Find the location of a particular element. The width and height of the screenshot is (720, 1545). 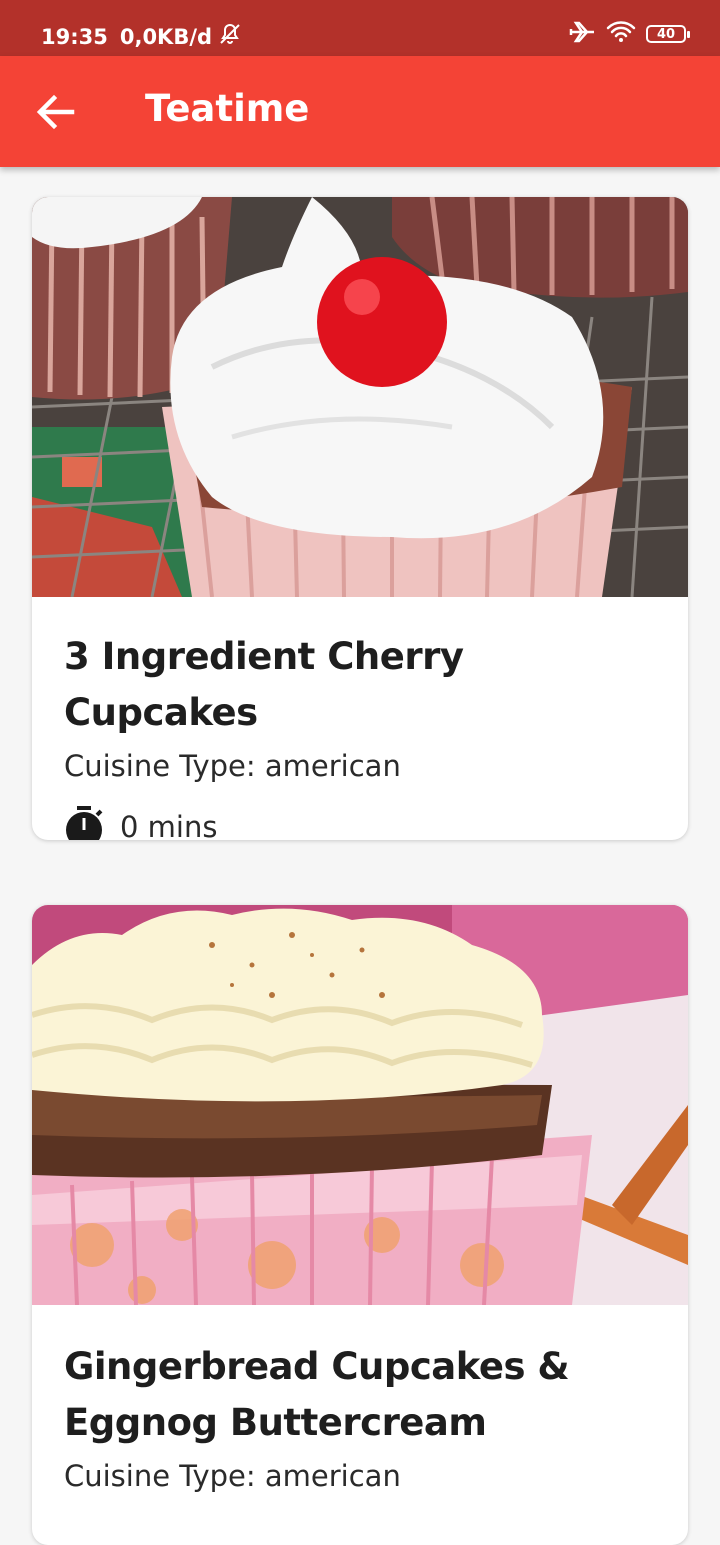

battery-level: 40 is located at coordinates (666, 34).